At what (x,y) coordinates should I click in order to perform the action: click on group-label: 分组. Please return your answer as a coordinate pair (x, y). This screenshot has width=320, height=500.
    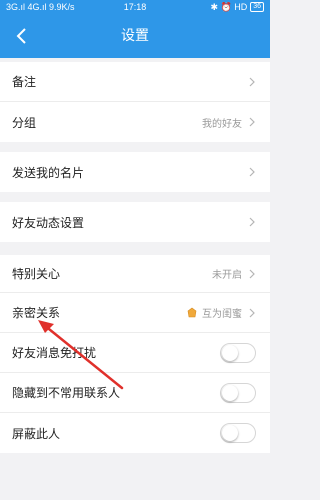
    Looking at the image, I should click on (24, 122).